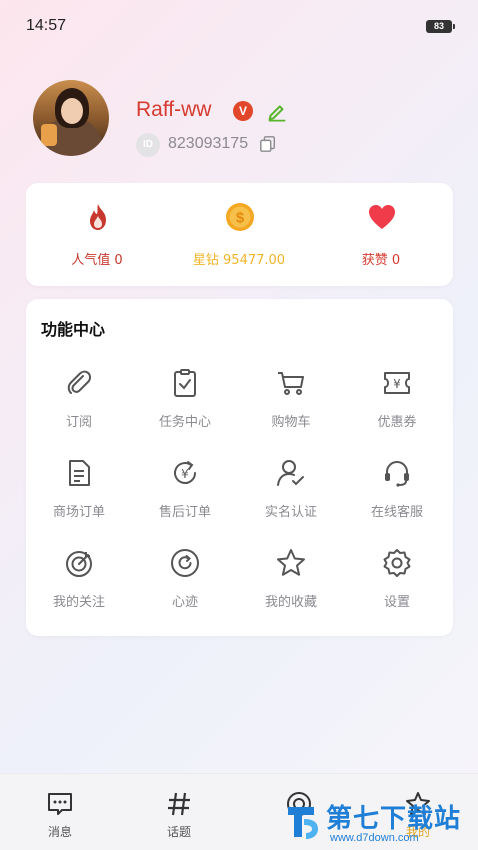  I want to click on stats-card: 人气值 0 $ 星钻 95477.00 获赞 0, so click(239, 234).